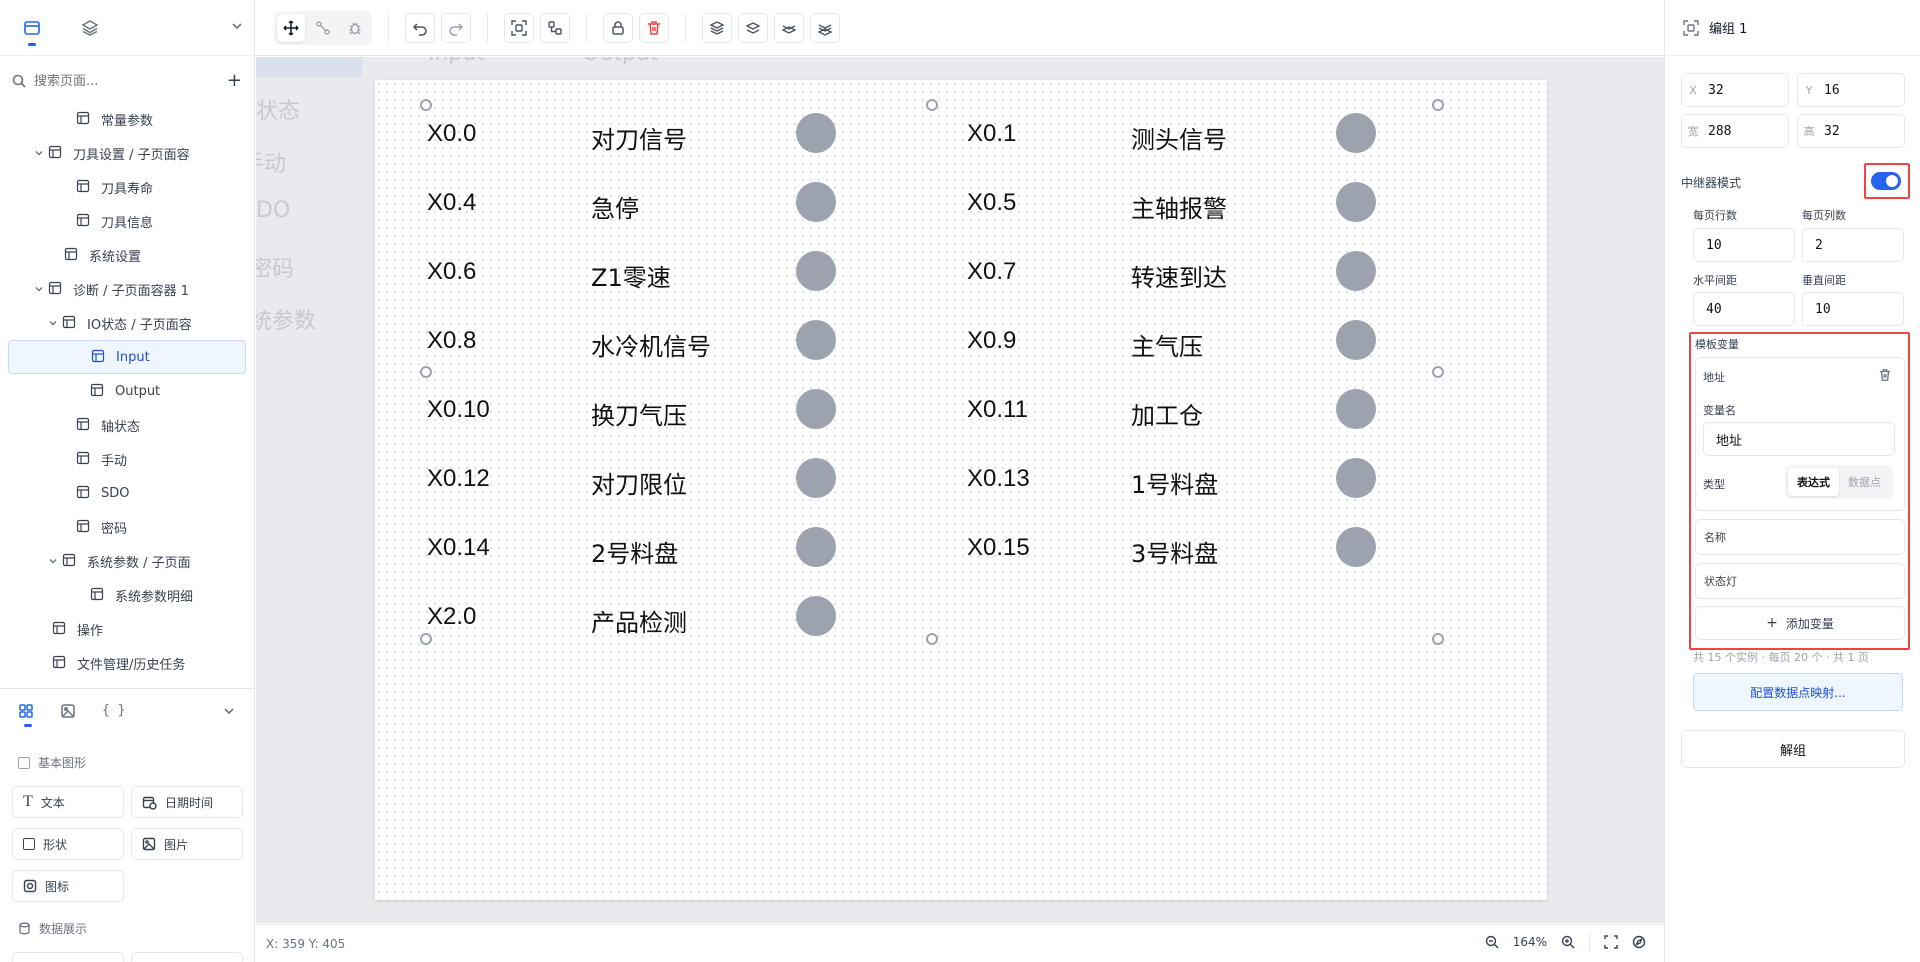  I want to click on widget-icon-button: 图标, so click(68, 886).